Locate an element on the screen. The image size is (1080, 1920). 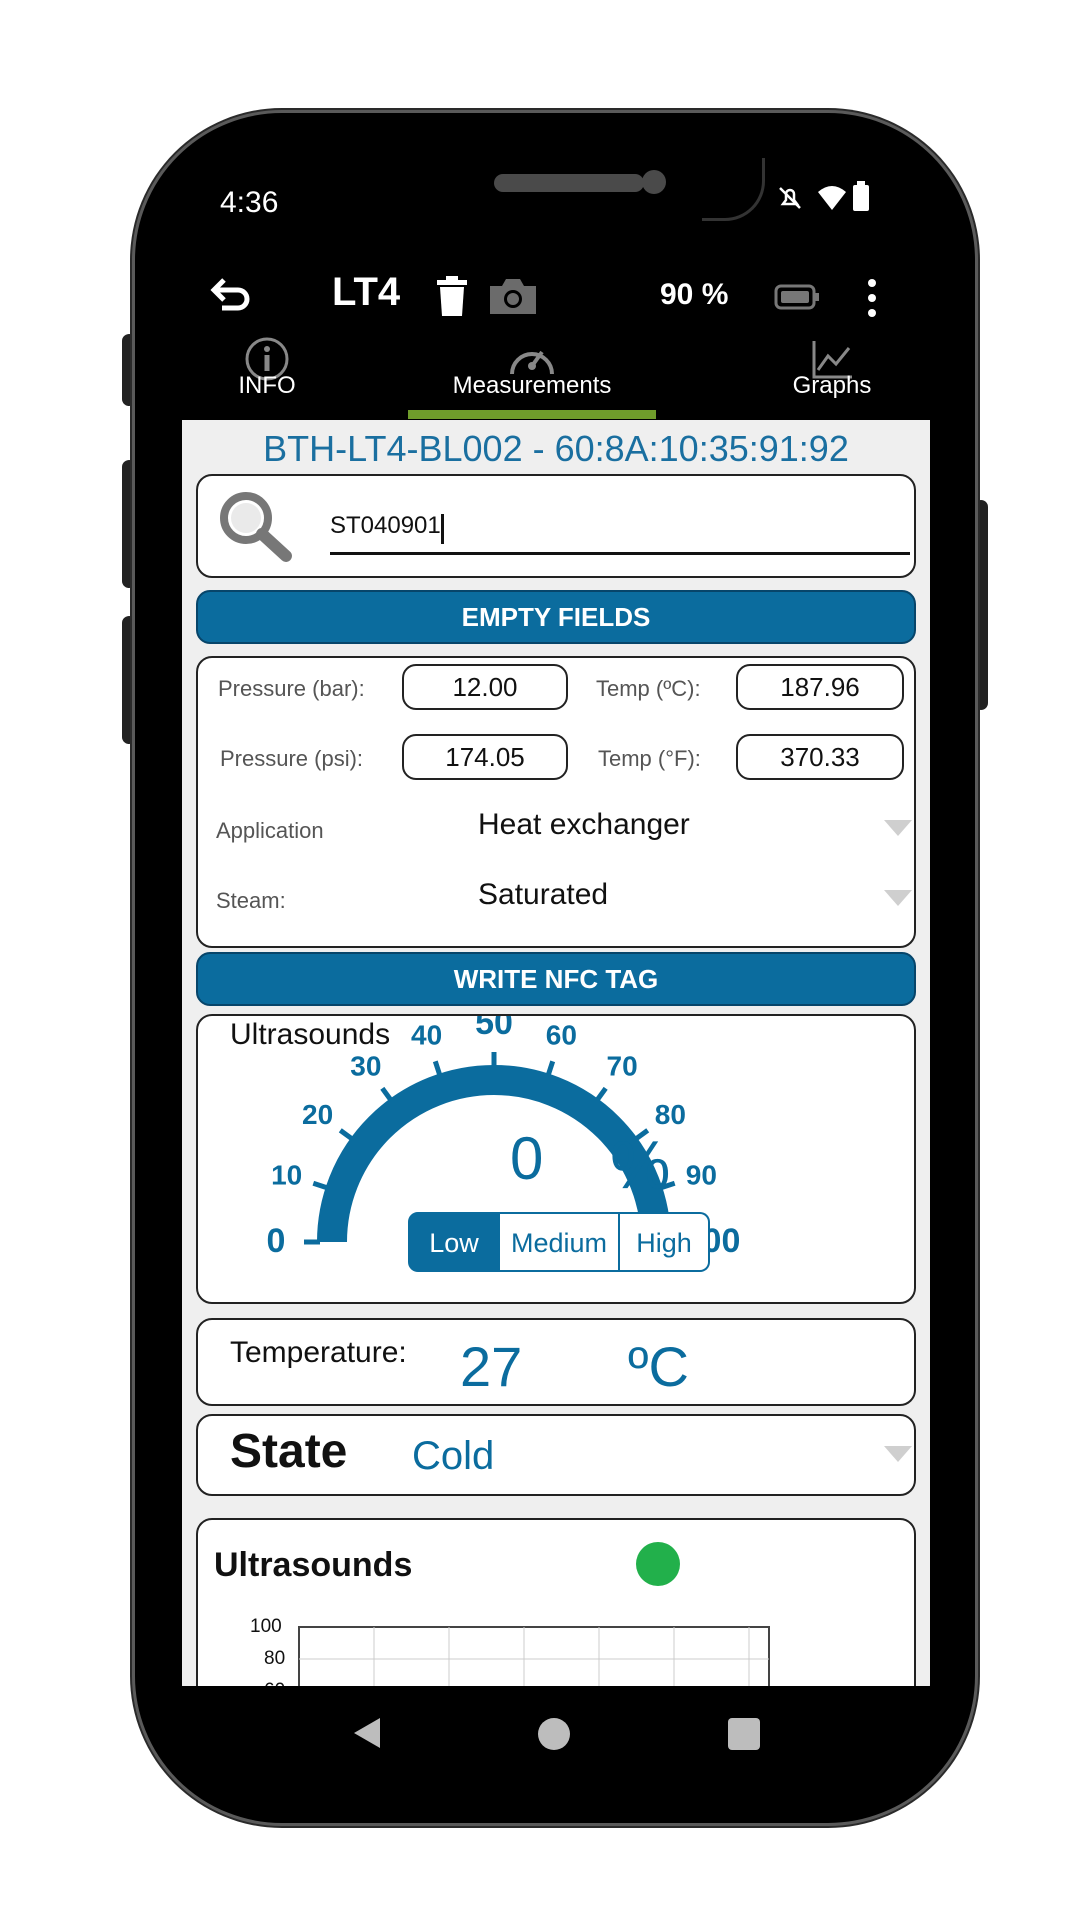
pressure-bar-field: 12.00 is located at coordinates (485, 687).